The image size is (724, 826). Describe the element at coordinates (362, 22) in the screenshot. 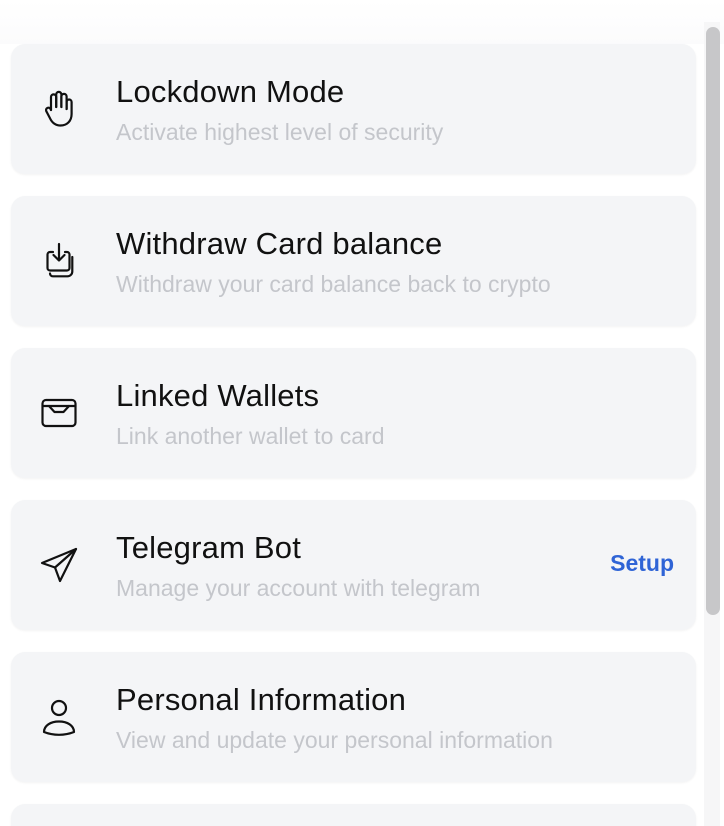

I see `header-area` at that location.